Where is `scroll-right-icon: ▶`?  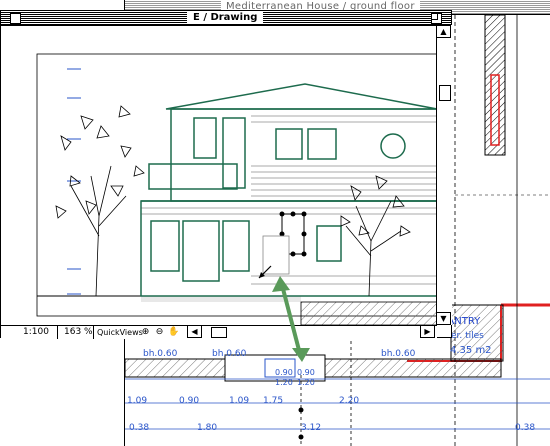 scroll-right-icon: ▶ is located at coordinates (427, 331).